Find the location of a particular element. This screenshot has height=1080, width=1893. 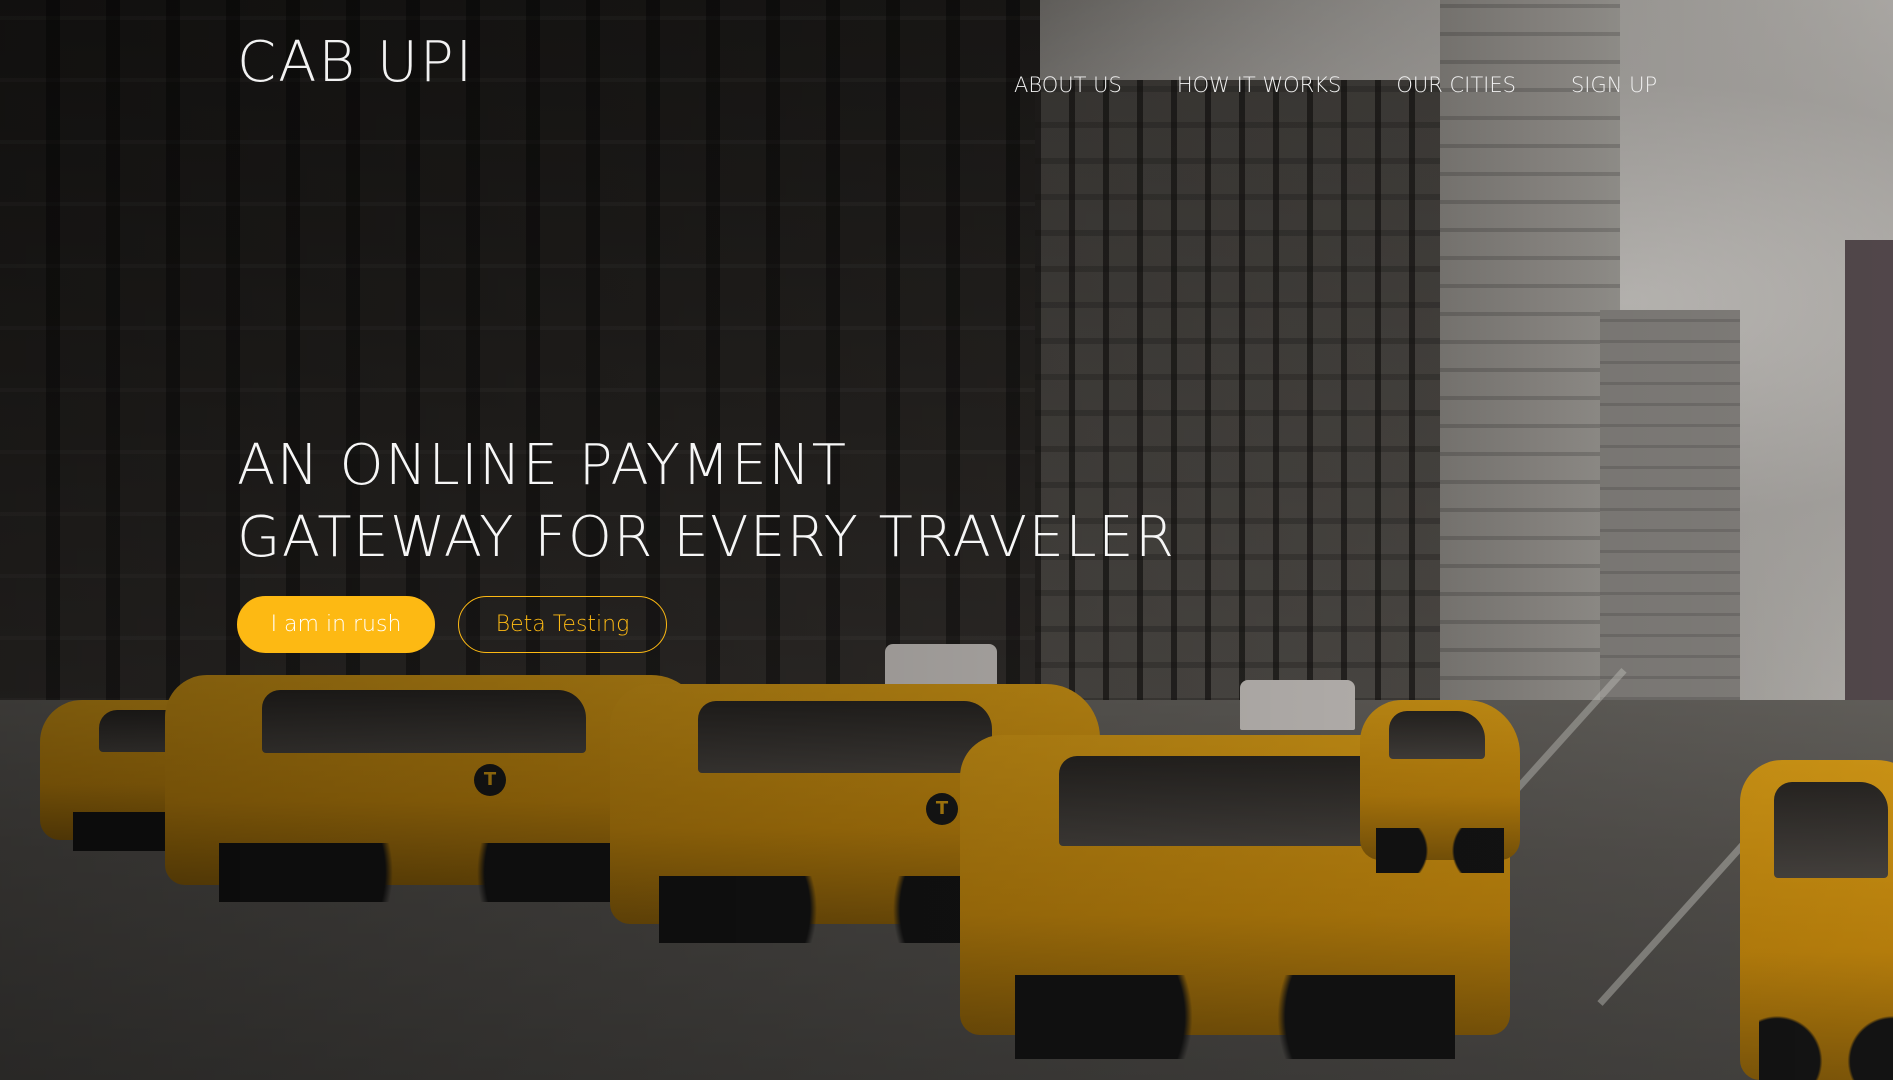

nav-item-sign-up: SIGN UP is located at coordinates (1614, 85).